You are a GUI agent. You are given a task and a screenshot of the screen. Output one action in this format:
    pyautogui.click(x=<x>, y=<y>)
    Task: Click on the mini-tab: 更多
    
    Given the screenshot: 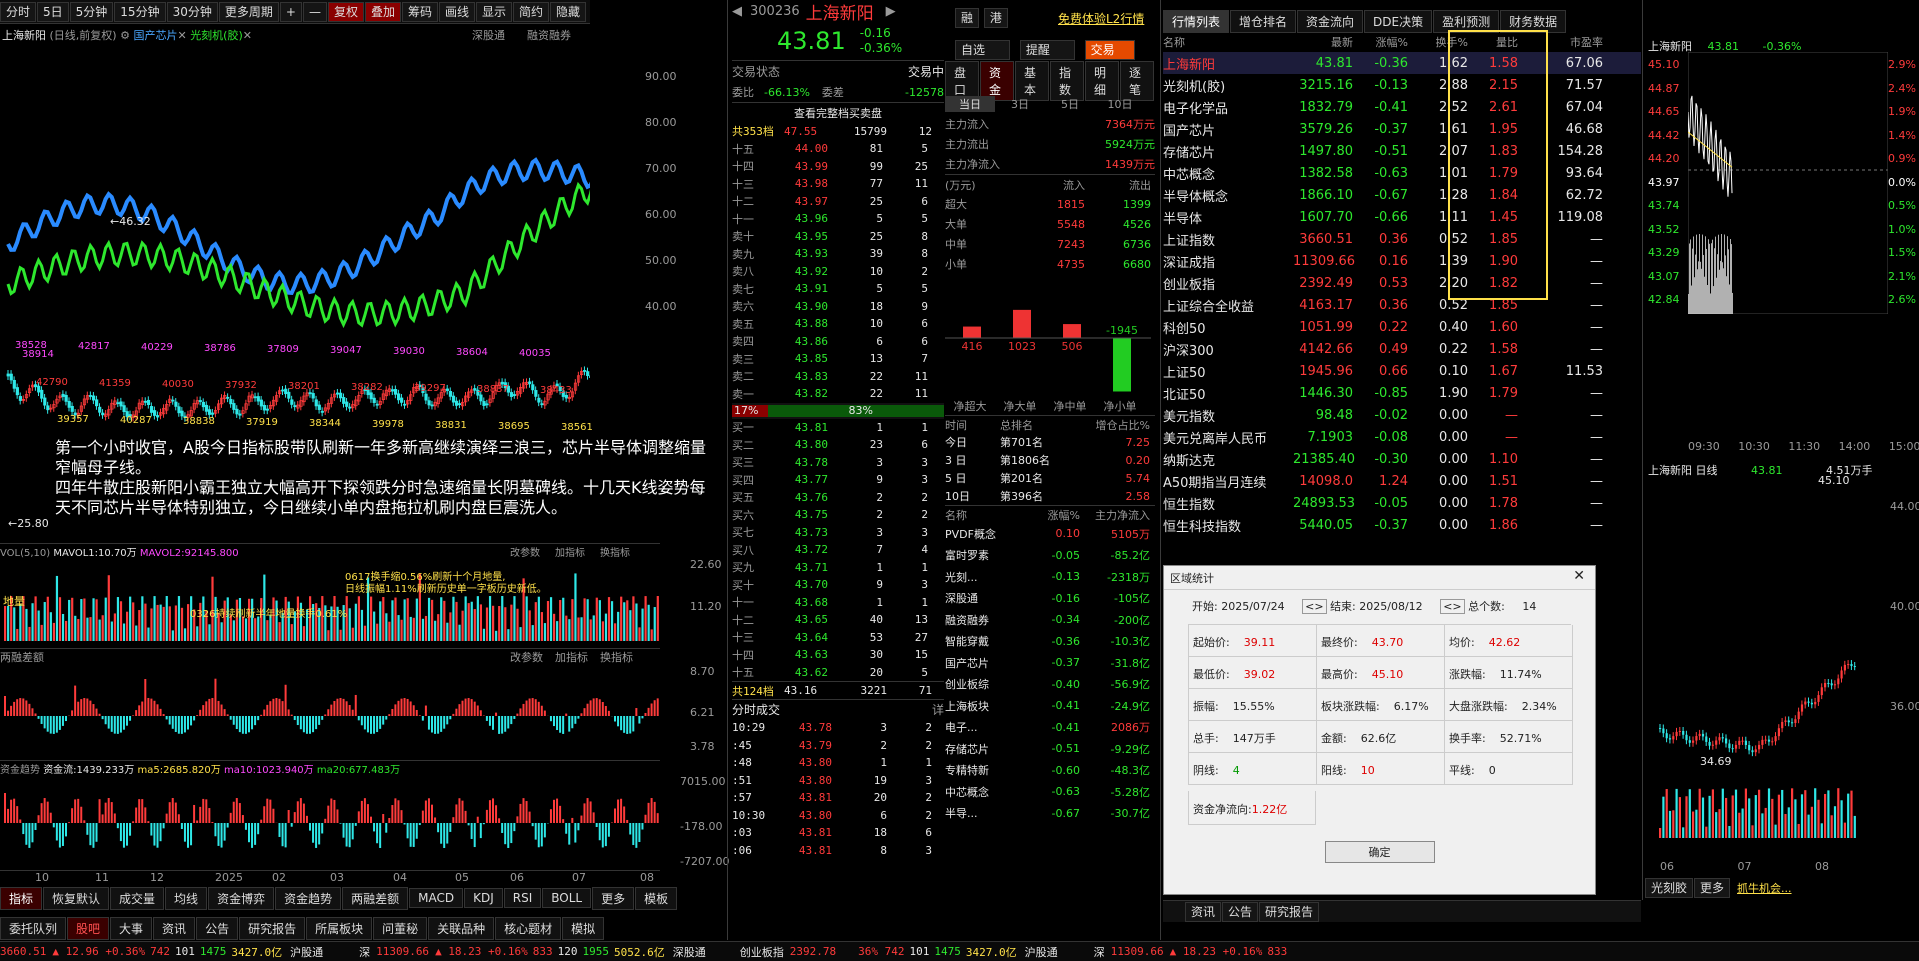 What is the action you would take?
    pyautogui.click(x=1712, y=888)
    